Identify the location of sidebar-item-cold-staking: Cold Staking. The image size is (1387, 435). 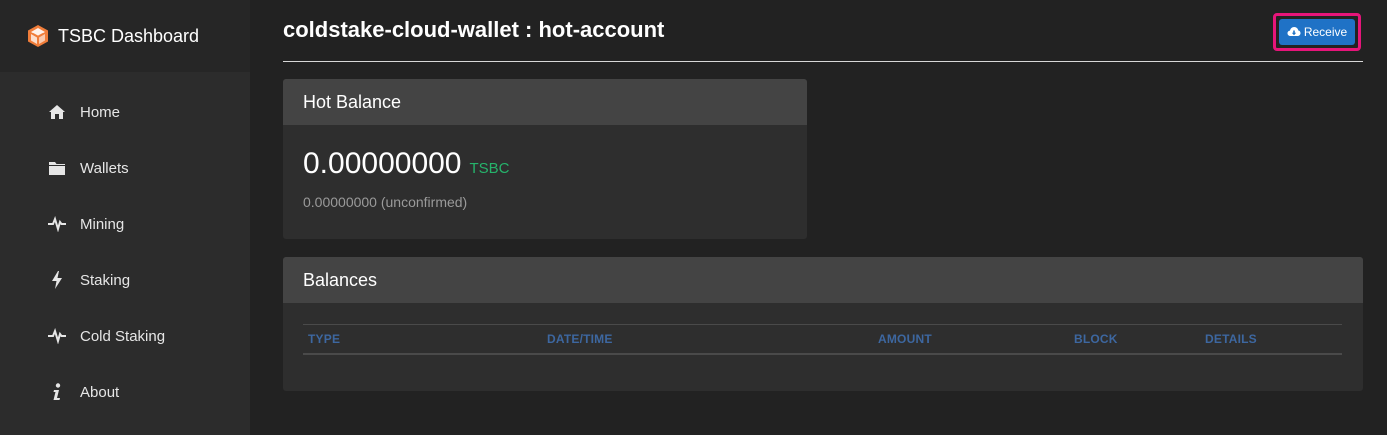
(125, 336).